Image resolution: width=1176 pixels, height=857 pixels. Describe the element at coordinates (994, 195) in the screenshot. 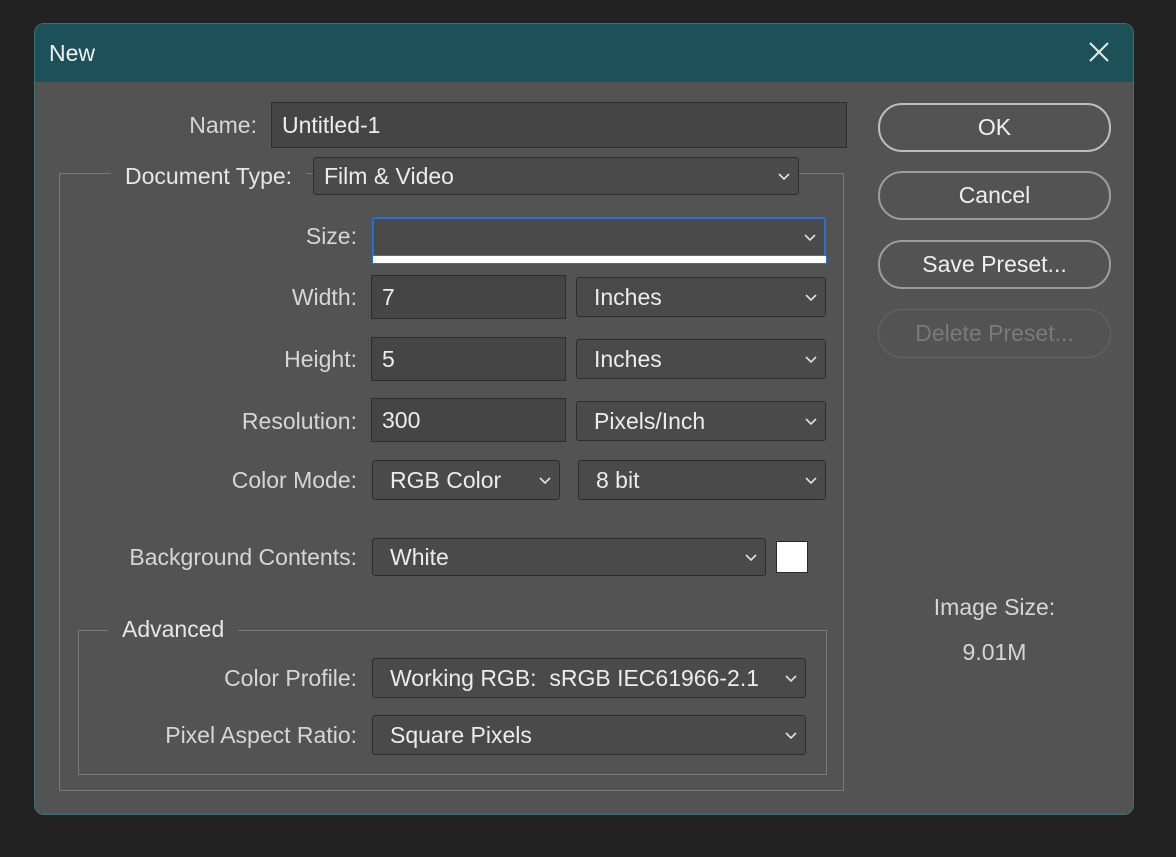

I see `cancel-button: Cancel` at that location.